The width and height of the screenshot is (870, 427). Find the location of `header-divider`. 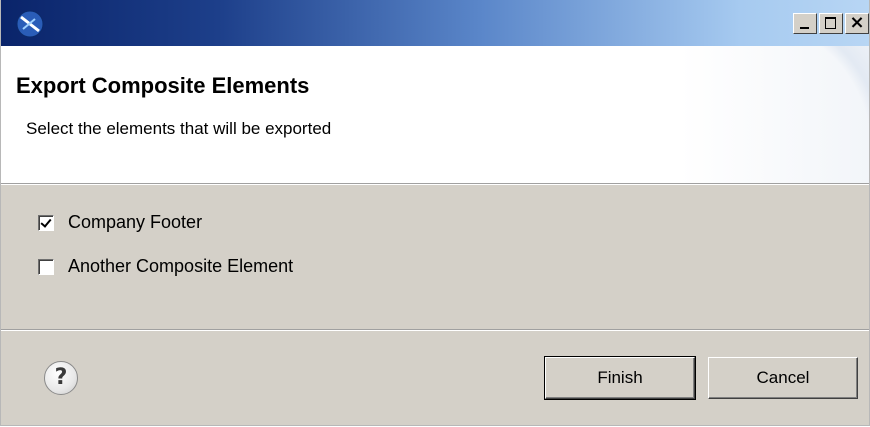

header-divider is located at coordinates (435, 184).